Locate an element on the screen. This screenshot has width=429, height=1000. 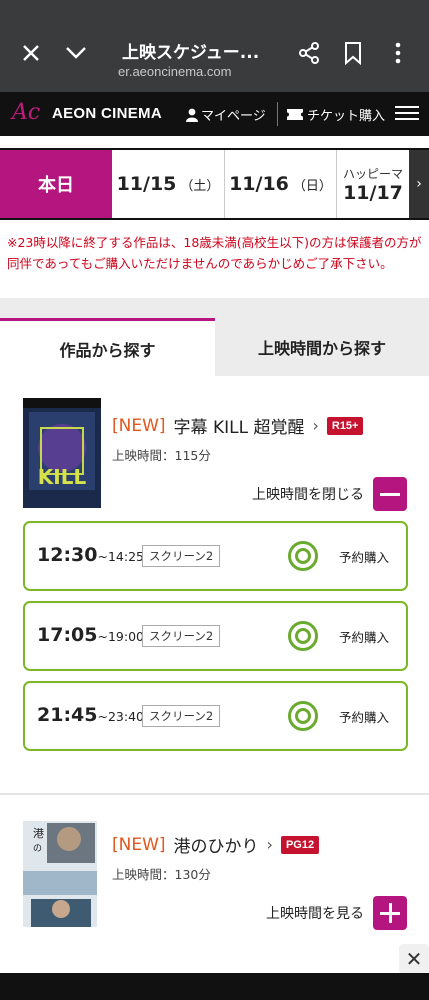
chevron-down-icon is located at coordinates (76, 53).